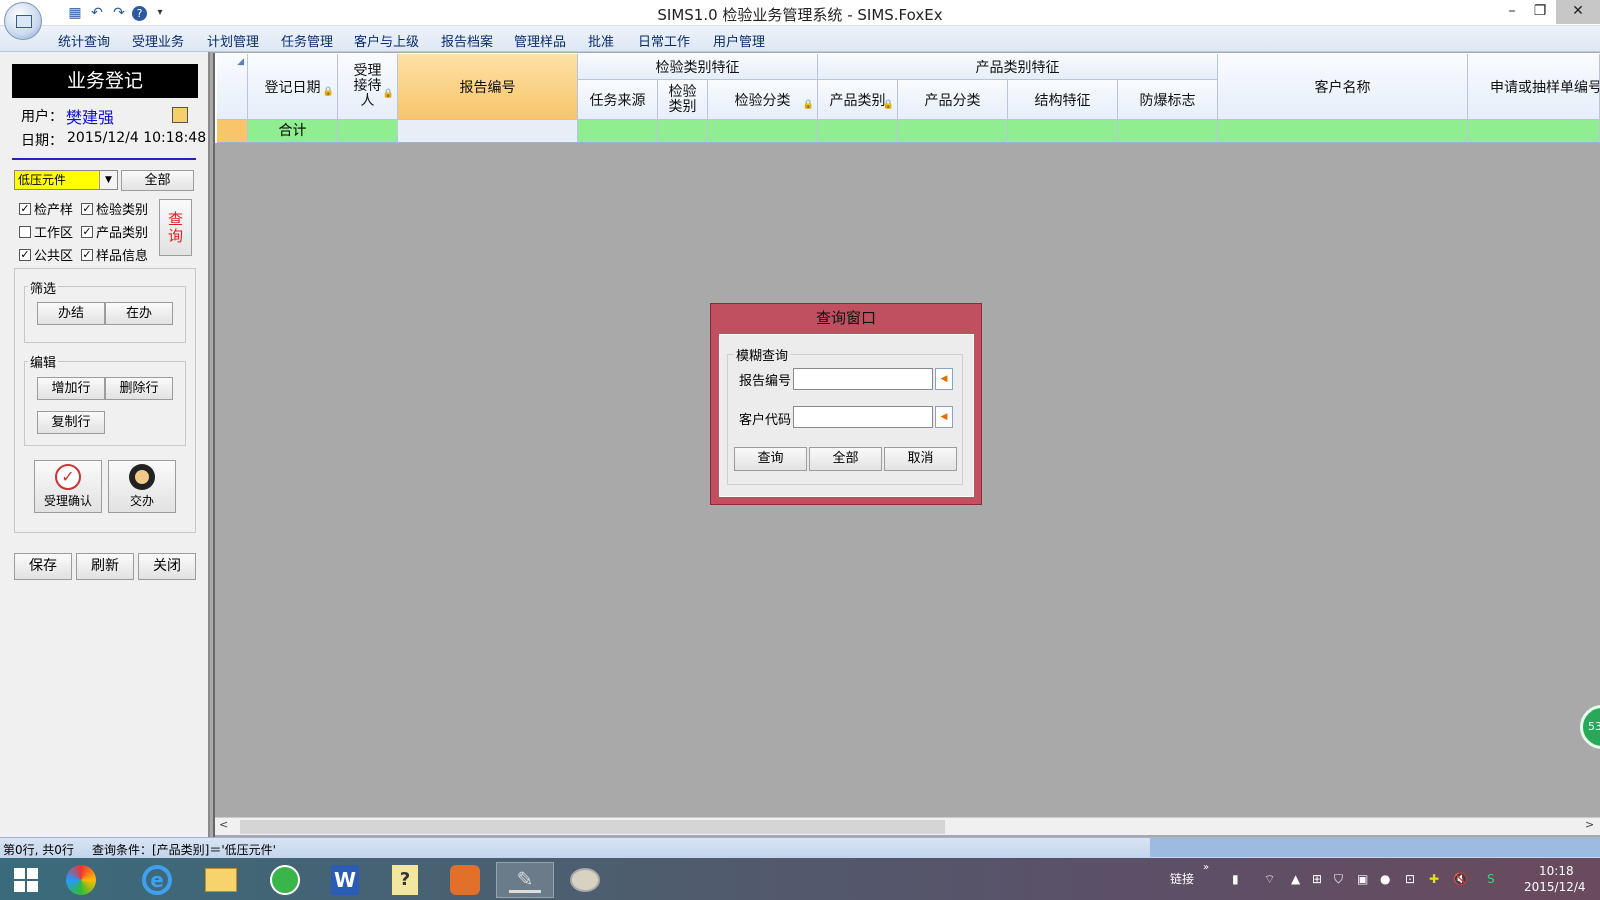  Describe the element at coordinates (1343, 87) in the screenshot. I see `header-customer: 客户名称` at that location.